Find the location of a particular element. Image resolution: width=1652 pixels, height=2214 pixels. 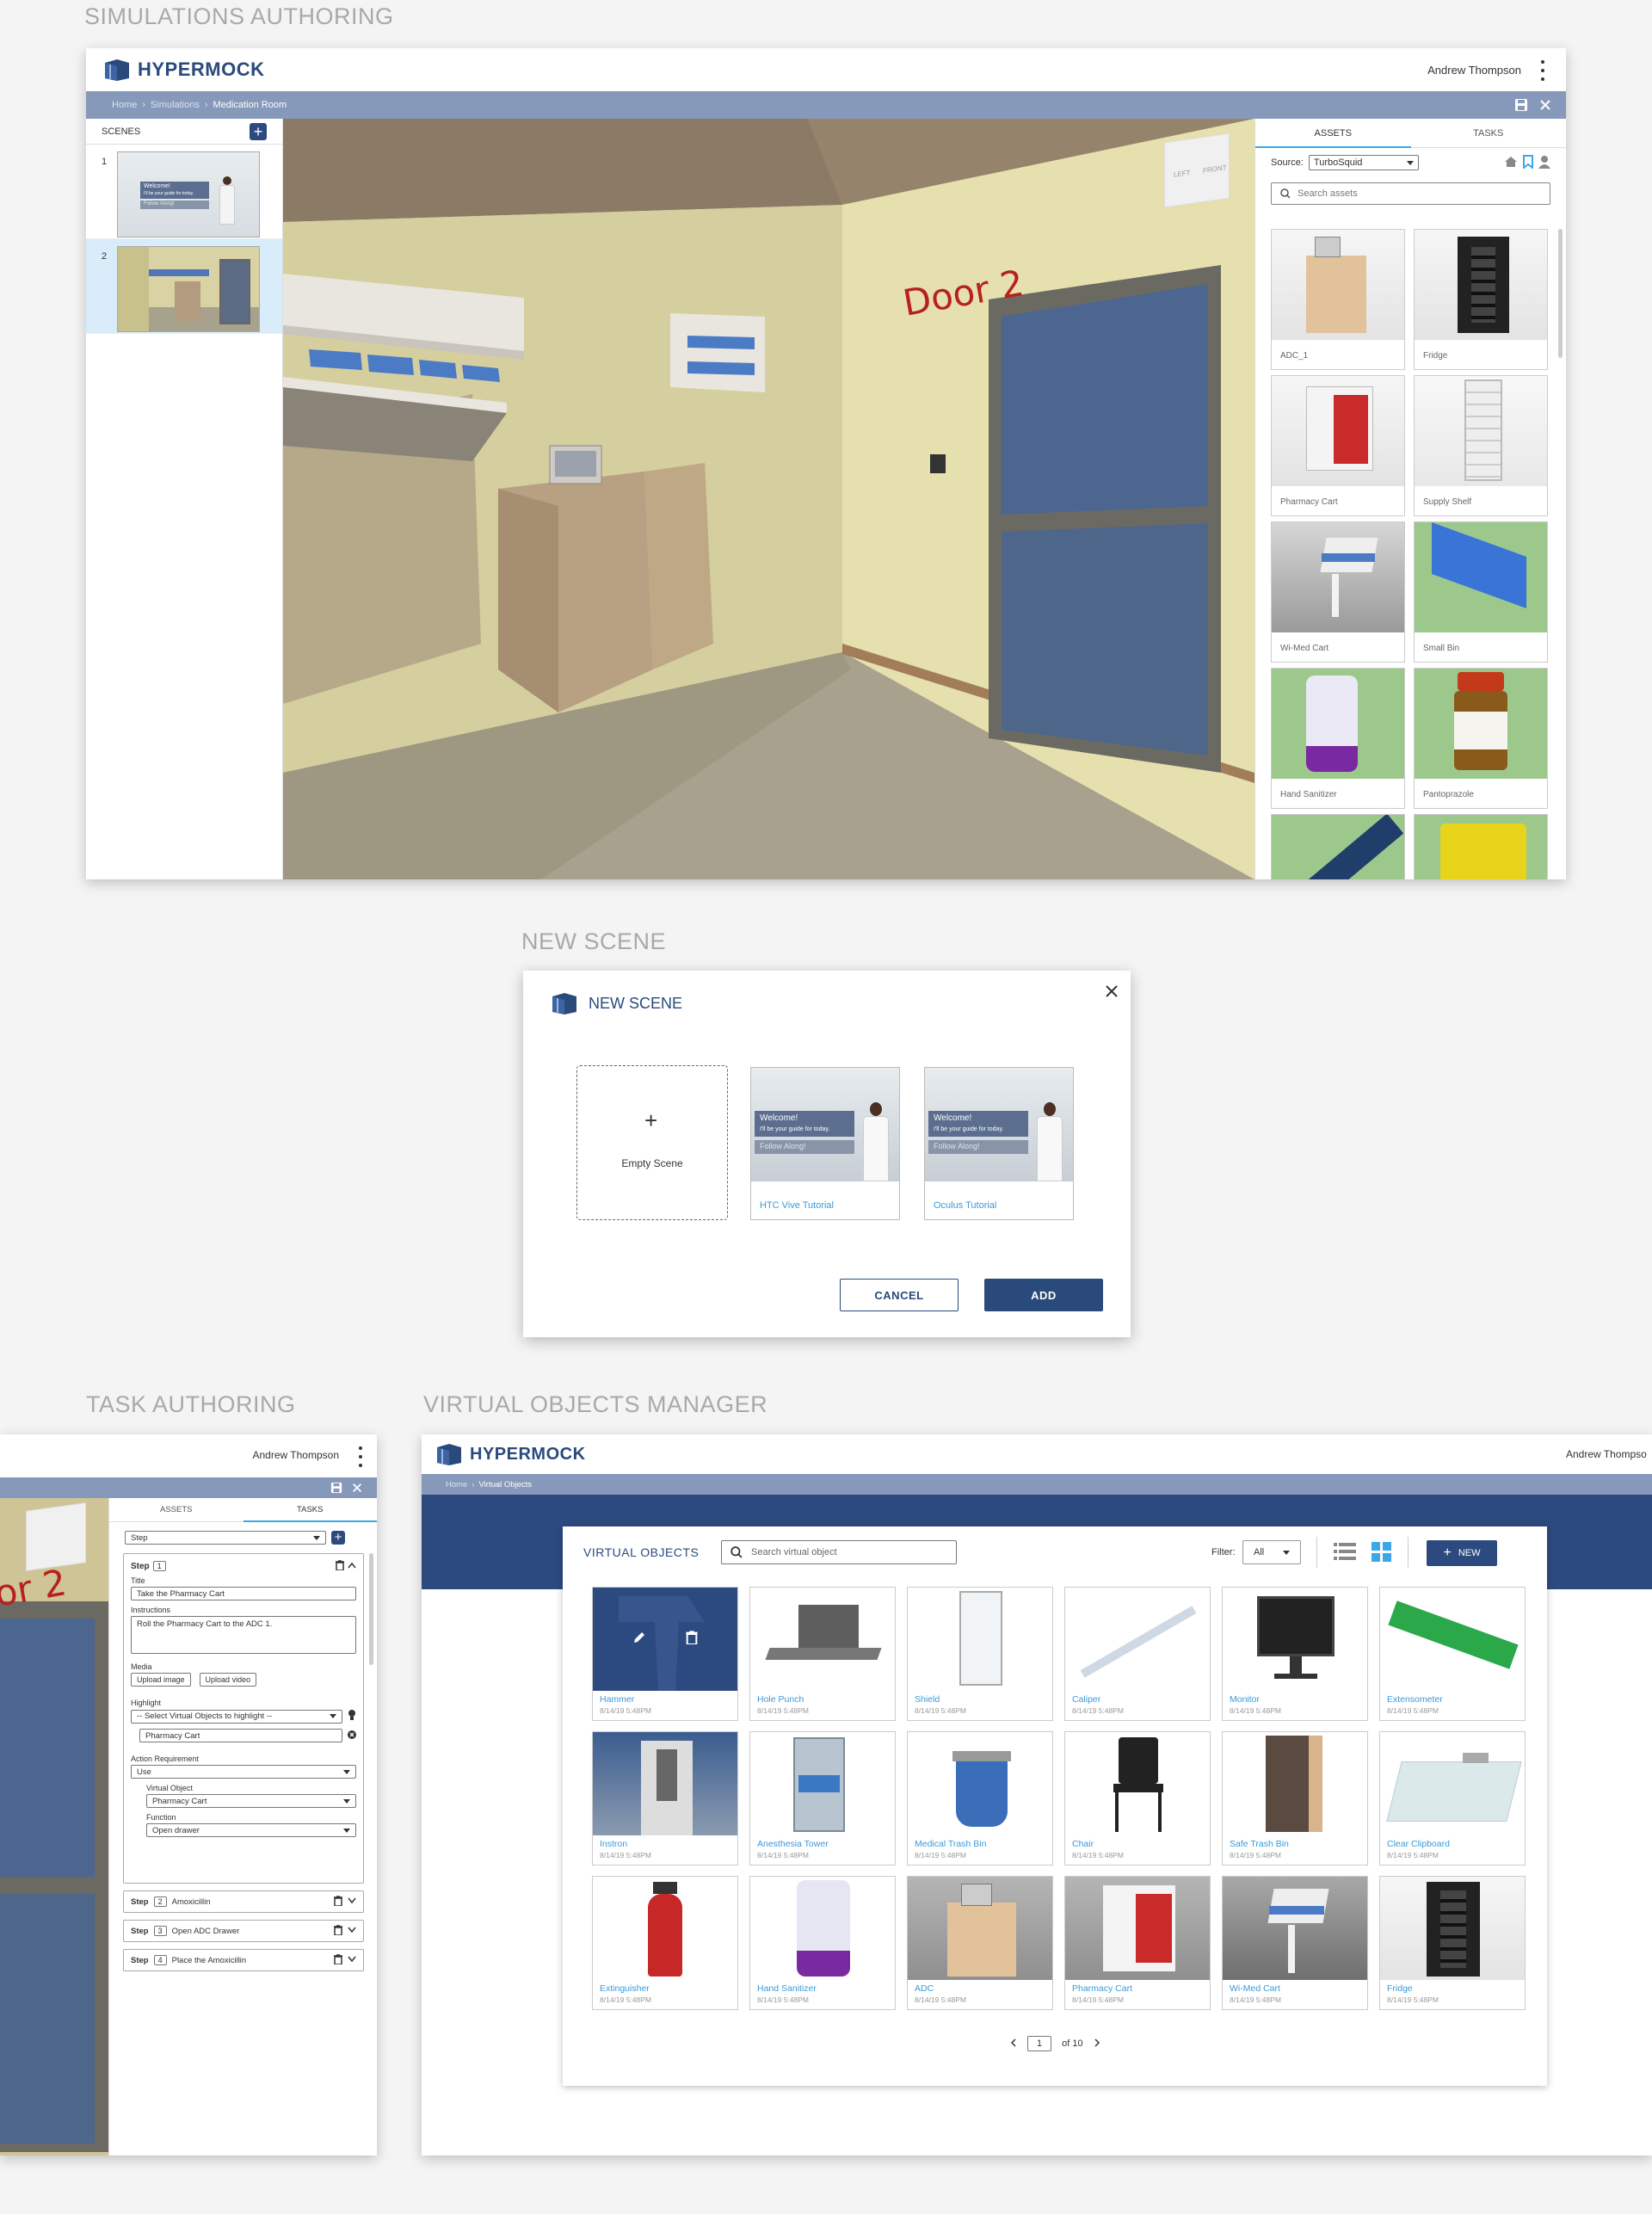

function-select: Open drawer is located at coordinates (251, 1830).